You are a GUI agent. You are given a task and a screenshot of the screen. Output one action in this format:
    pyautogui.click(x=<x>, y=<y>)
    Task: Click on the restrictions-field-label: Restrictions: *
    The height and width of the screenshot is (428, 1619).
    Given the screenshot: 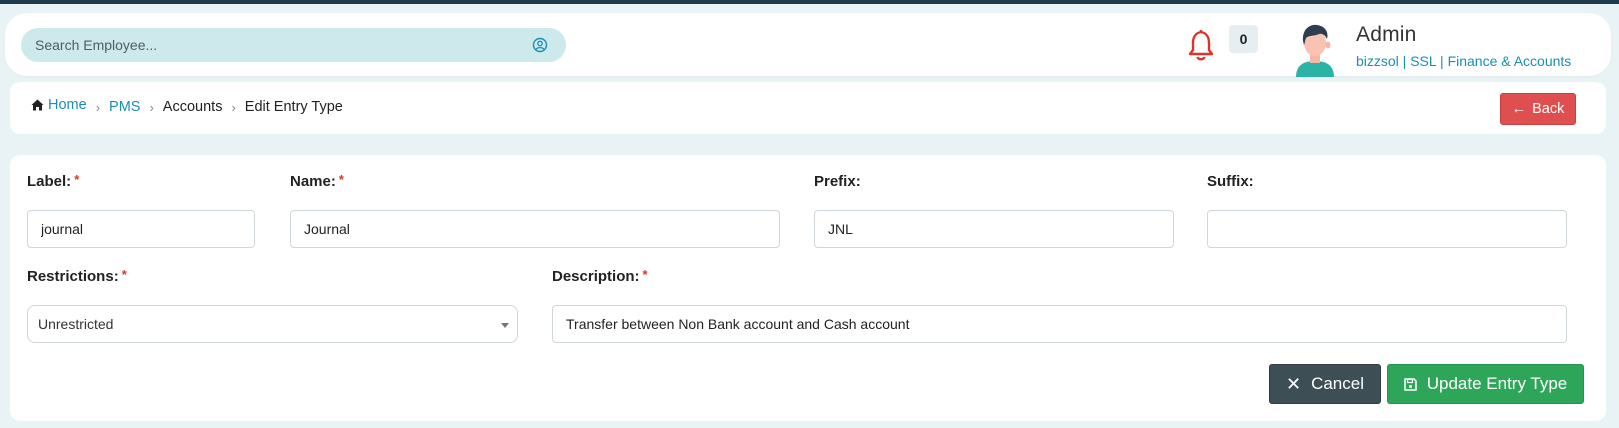 What is the action you would take?
    pyautogui.click(x=77, y=276)
    